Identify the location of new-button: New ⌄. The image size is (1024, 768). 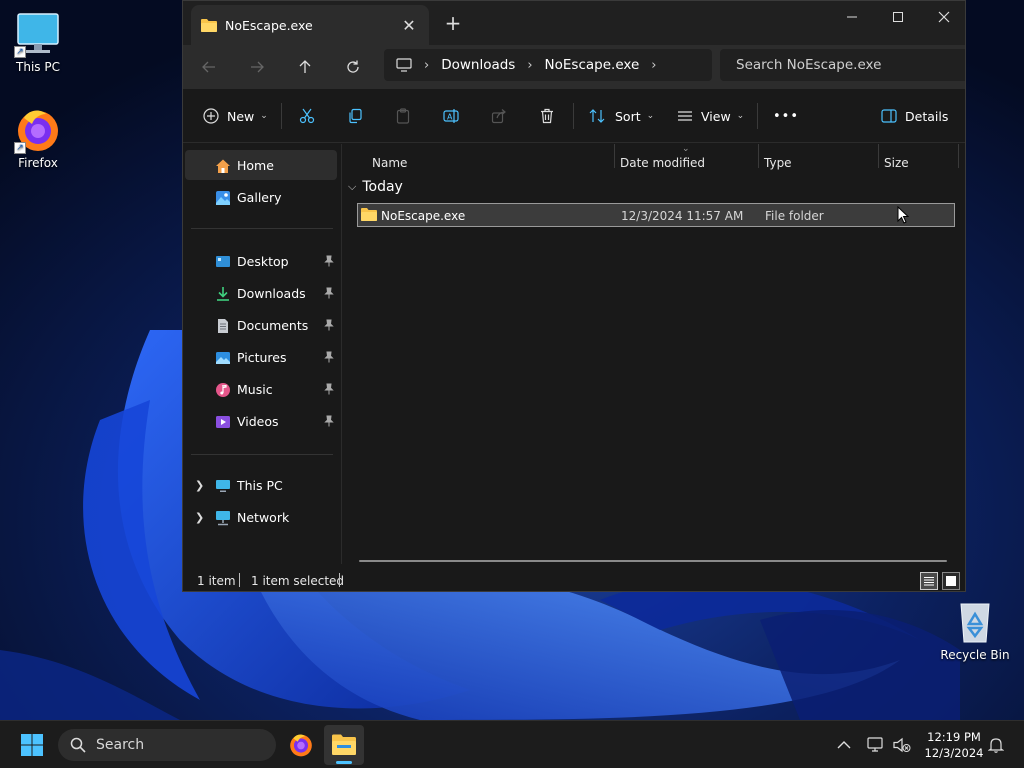
(235, 116).